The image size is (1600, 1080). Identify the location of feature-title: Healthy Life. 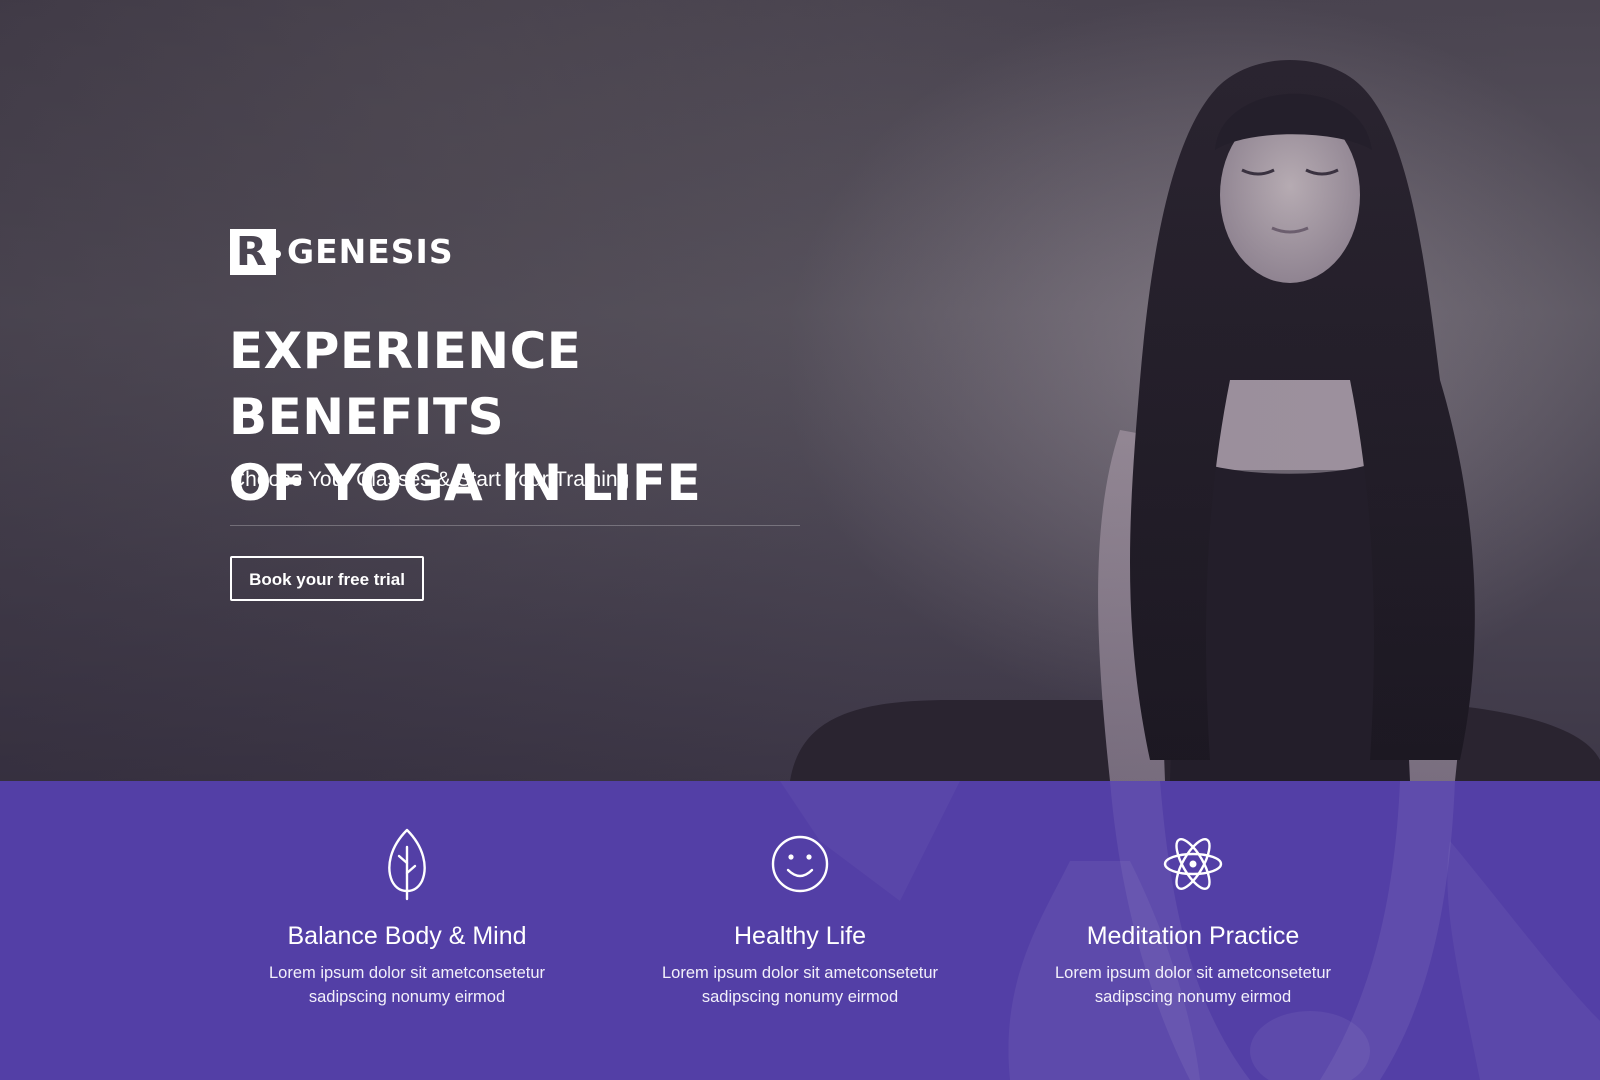
(800, 936).